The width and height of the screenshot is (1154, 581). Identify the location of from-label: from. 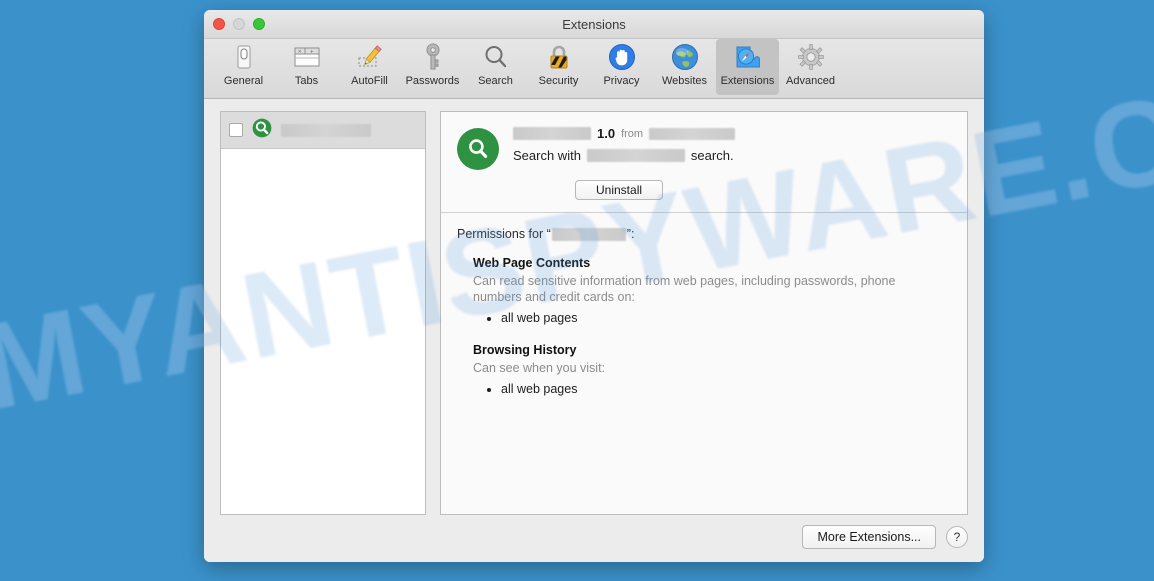
(632, 133).